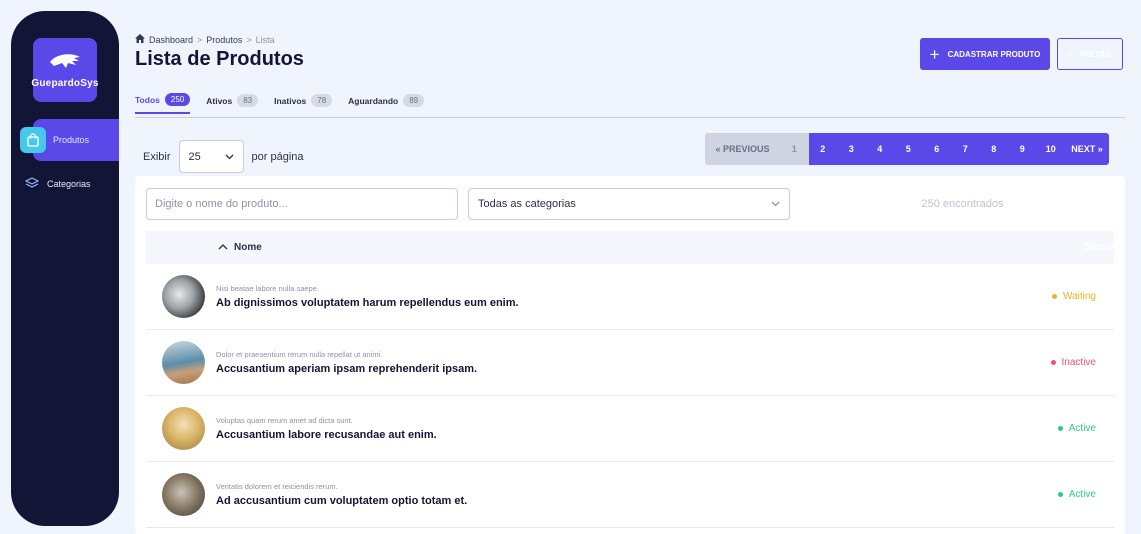 This screenshot has width=1141, height=534. I want to click on page-button-2: 2, so click(822, 149).